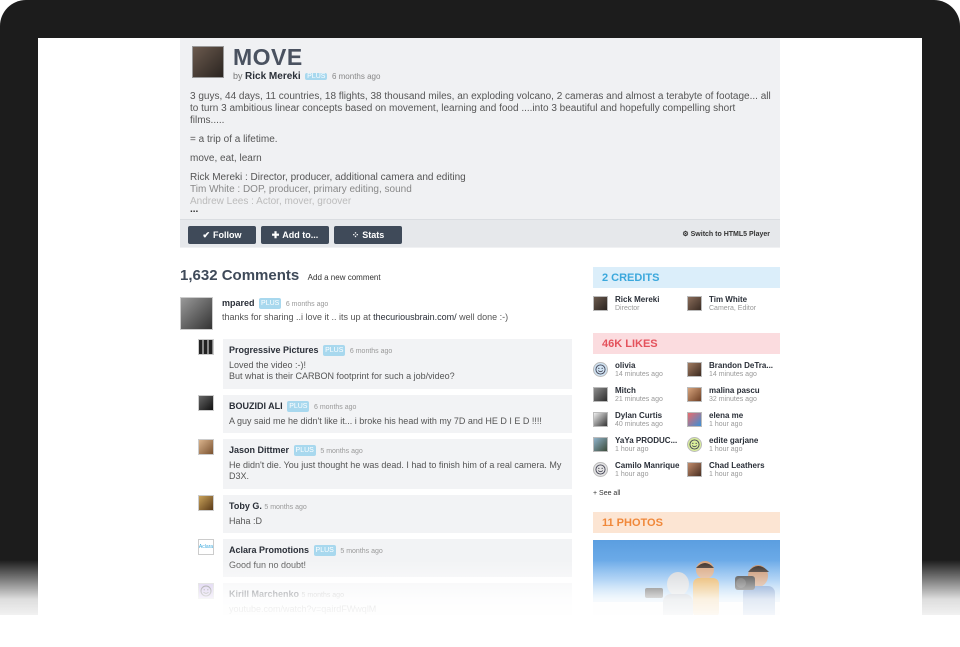  I want to click on like-name: Mitch, so click(625, 390).